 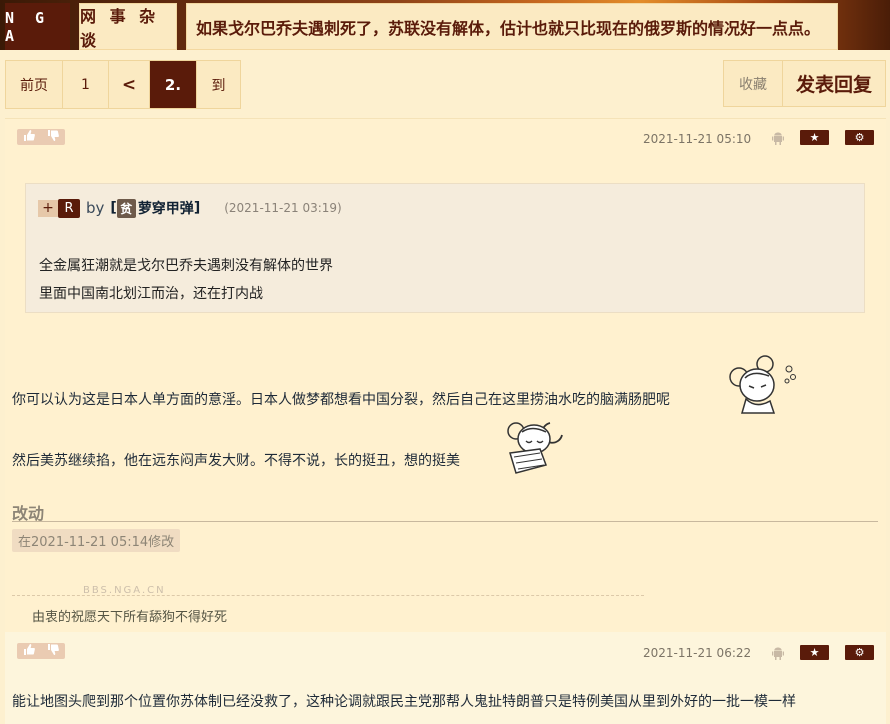 I want to click on pager-first-button: 前页, so click(x=34, y=84).